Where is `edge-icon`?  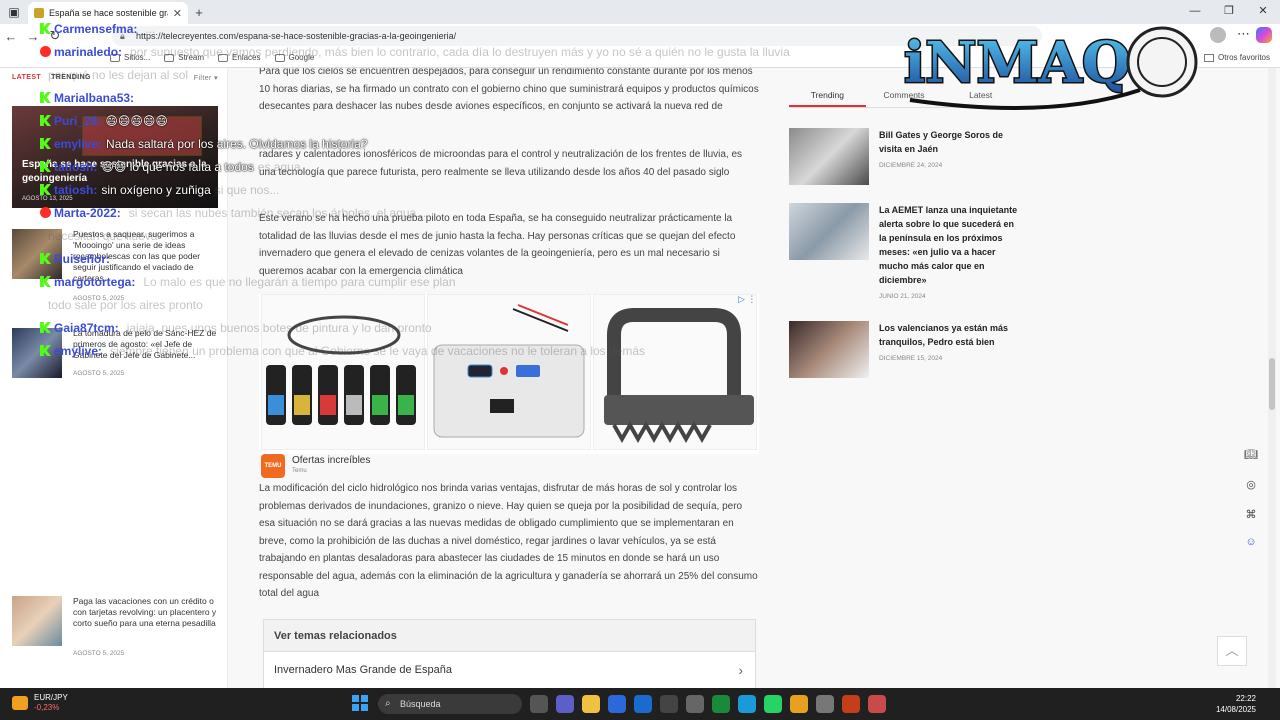
edge-icon is located at coordinates (747, 704).